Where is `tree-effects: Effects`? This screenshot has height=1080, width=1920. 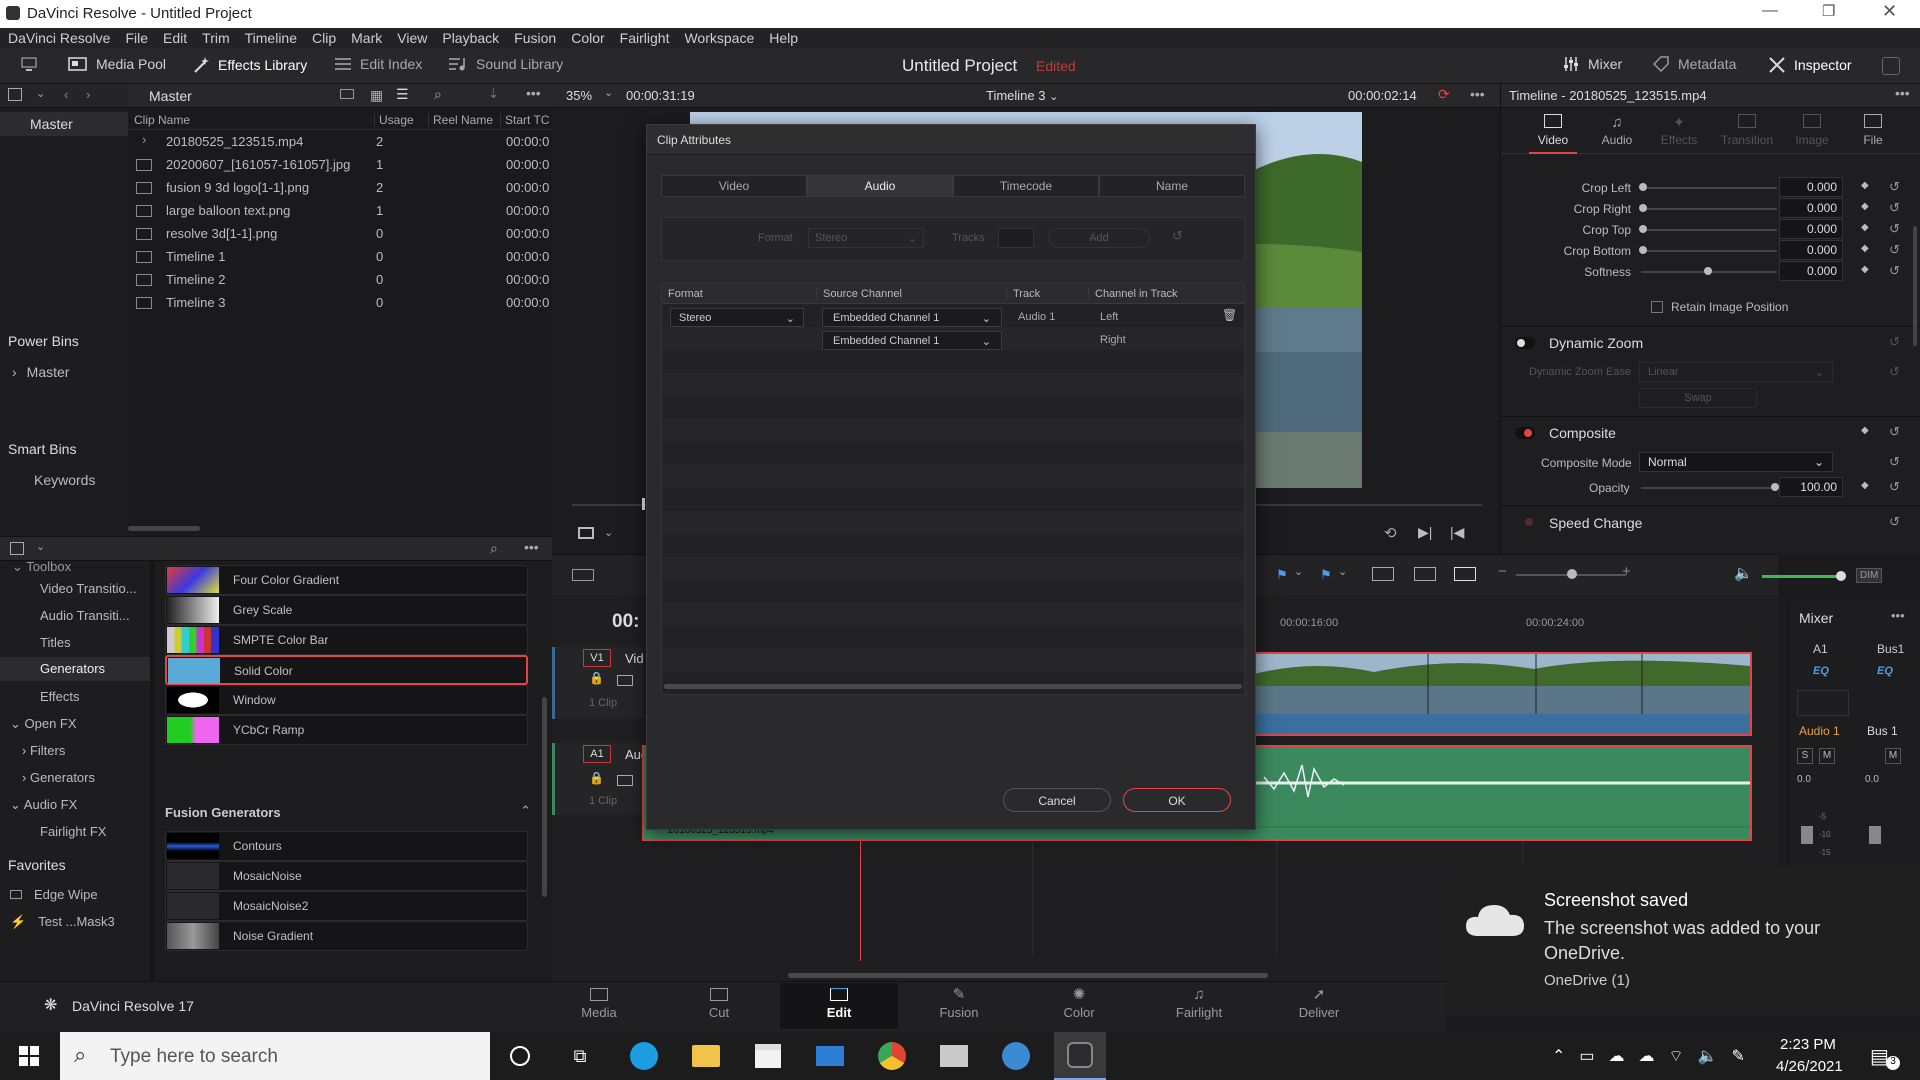
tree-effects: Effects is located at coordinates (60, 696).